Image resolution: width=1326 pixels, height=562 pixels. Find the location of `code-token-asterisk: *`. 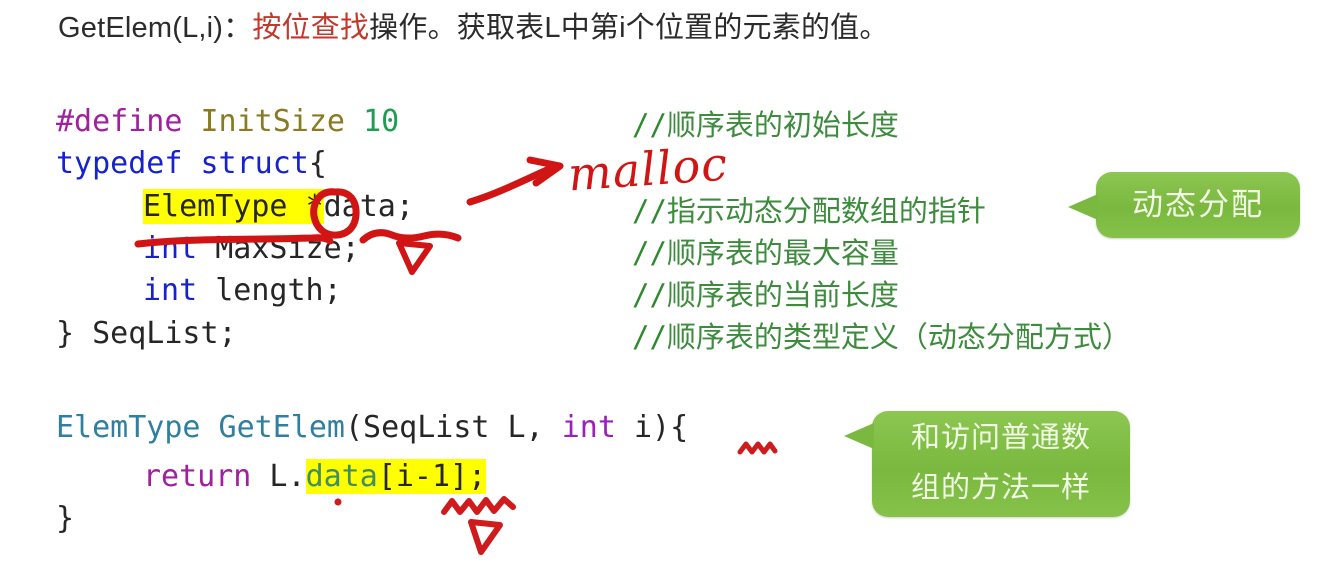

code-token-asterisk: * is located at coordinates (314, 206).